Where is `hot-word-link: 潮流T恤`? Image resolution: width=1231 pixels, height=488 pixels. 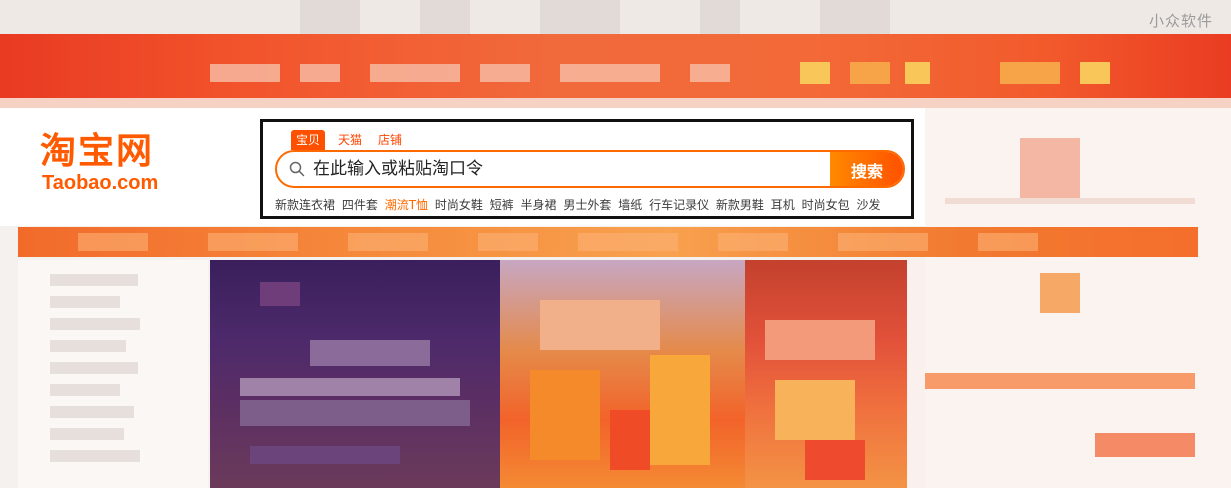 hot-word-link: 潮流T恤 is located at coordinates (406, 205).